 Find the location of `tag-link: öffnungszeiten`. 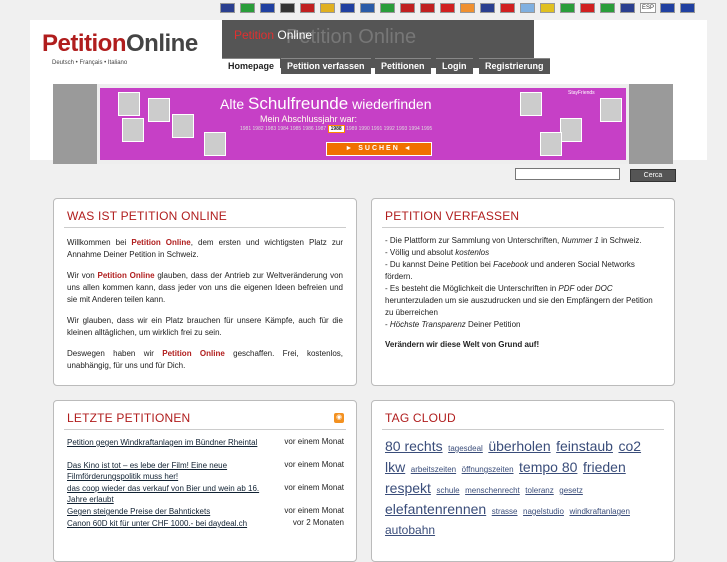

tag-link: öffnungszeiten is located at coordinates (488, 469).